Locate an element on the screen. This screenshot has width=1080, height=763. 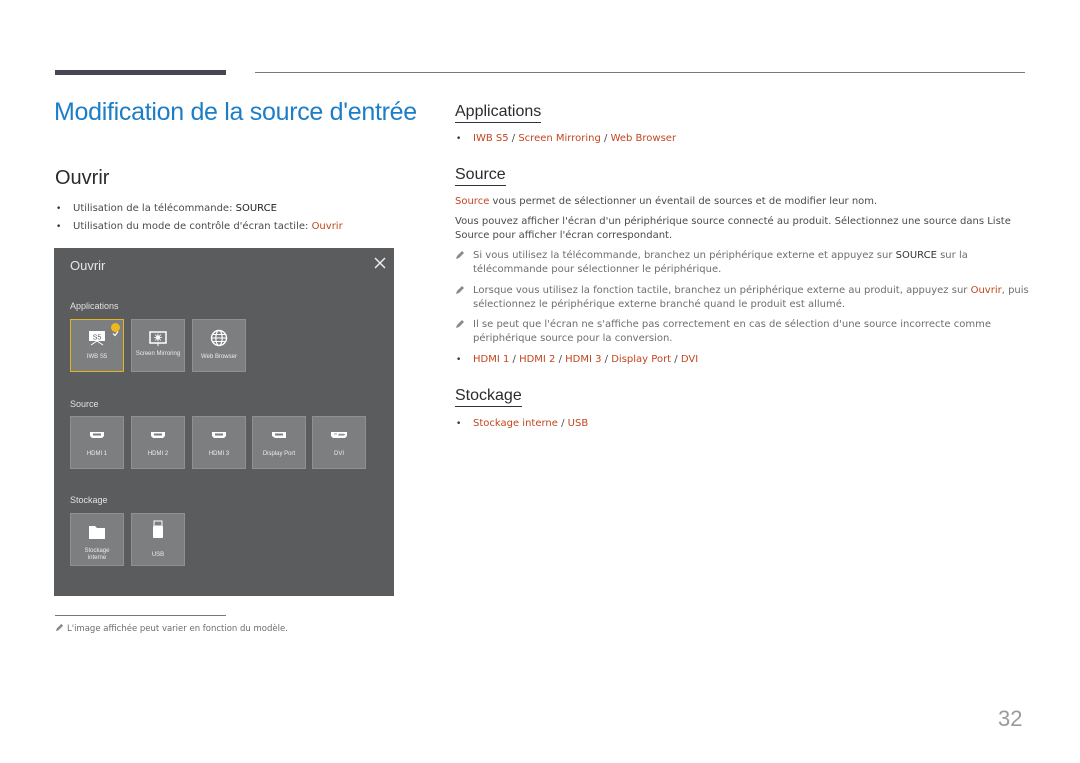
tile-label: Screen Mirroring is located at coordinates (158, 354).